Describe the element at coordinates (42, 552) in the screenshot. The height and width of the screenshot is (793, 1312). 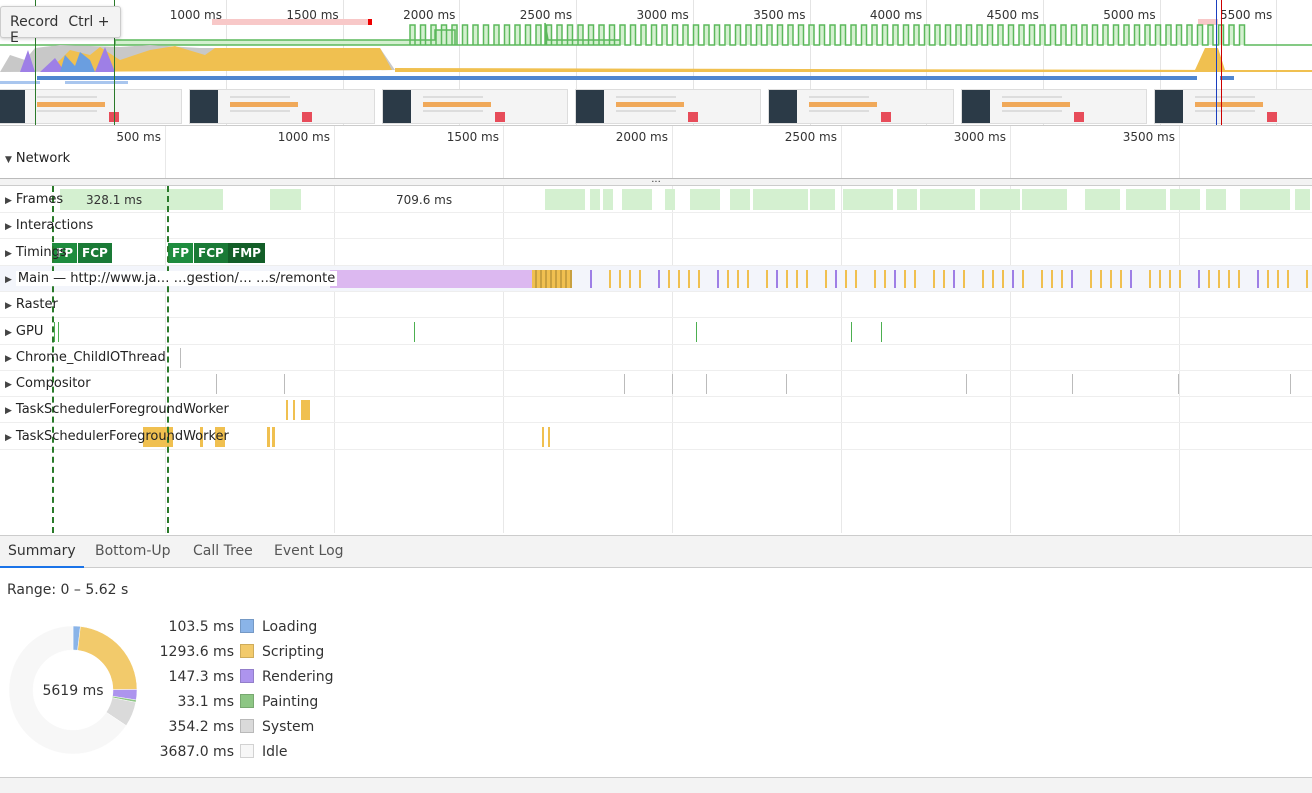
I see `tab-summary: Summary` at that location.